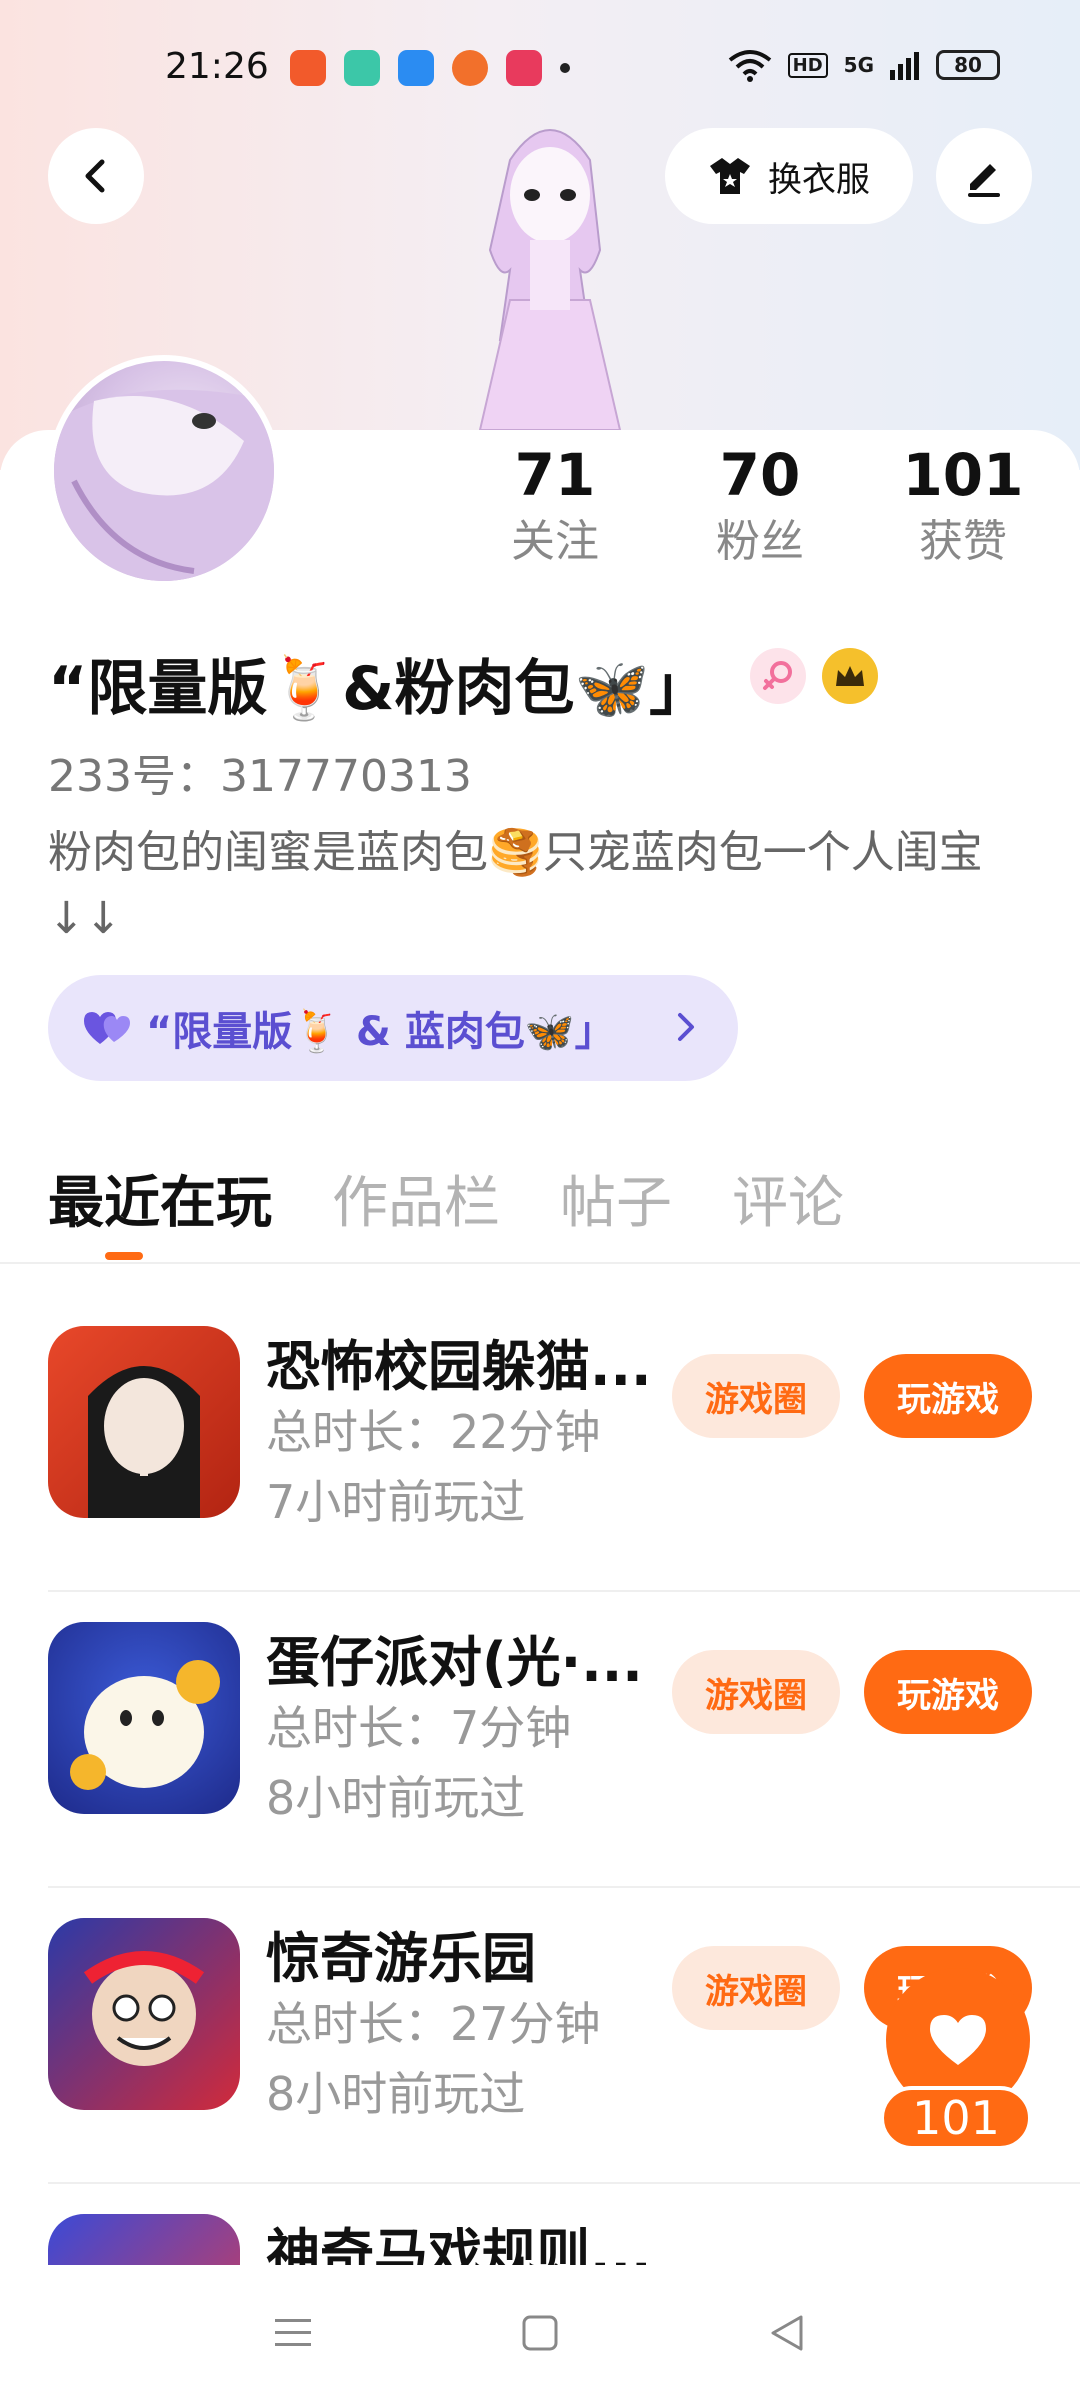  What do you see at coordinates (396, 1502) in the screenshot?
I see `game-last-played: 7小时前玩过` at bounding box center [396, 1502].